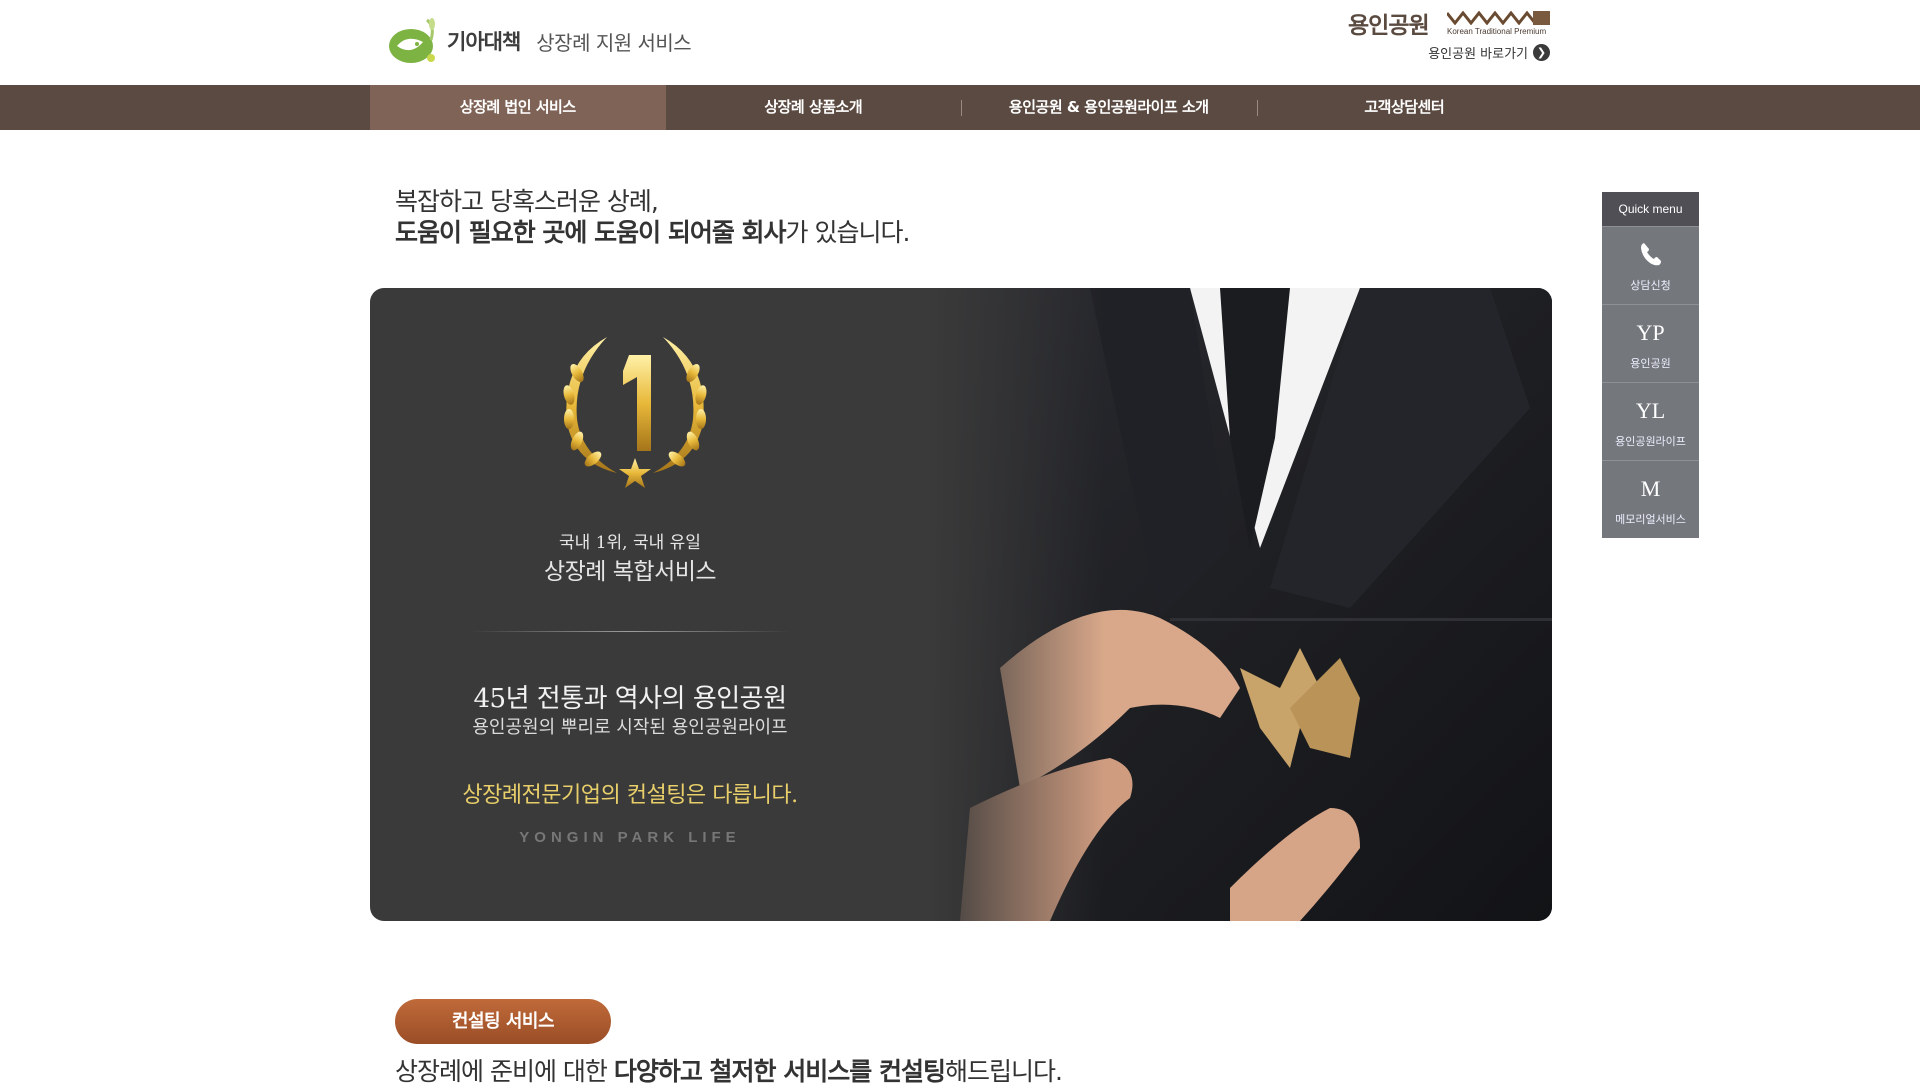 This screenshot has height=1088, width=1920. I want to click on banner-divider, so click(630, 631).